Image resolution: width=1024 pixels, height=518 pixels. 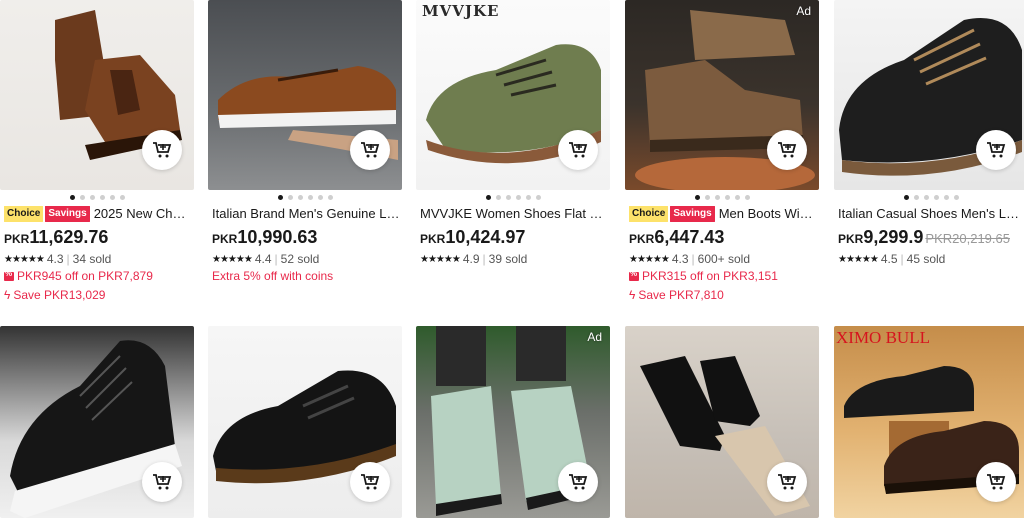 What do you see at coordinates (266, 259) in the screenshot?
I see `product-rating: ★★★★★ 4.4 | 52 sold` at bounding box center [266, 259].